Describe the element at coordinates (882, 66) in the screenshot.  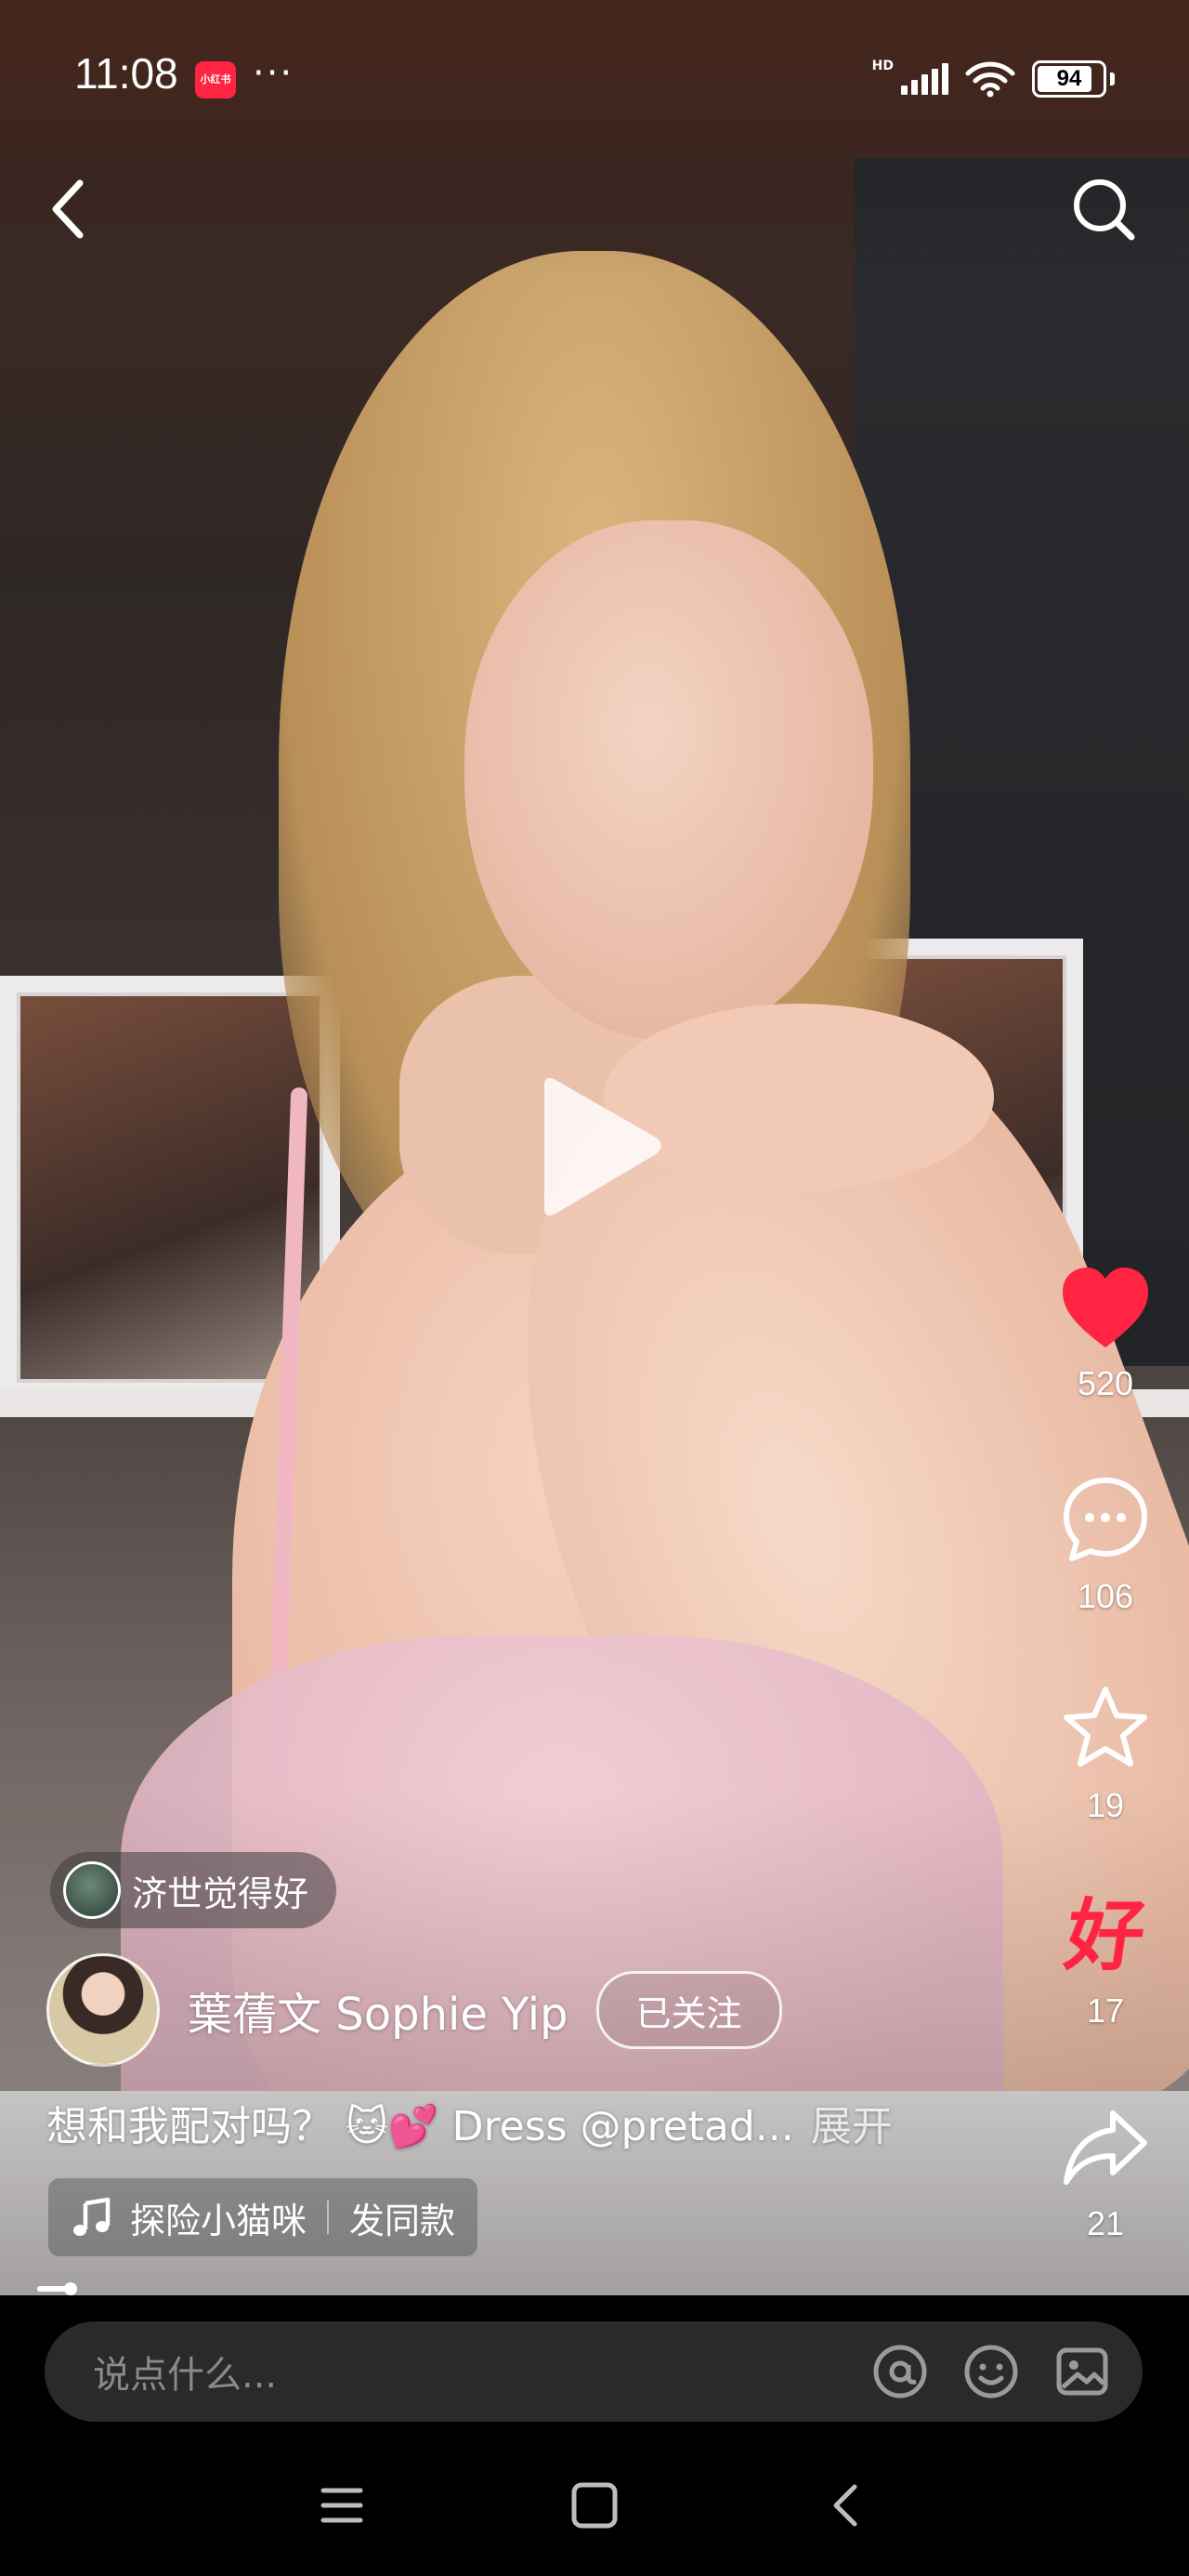
I see `network-type-label: HD` at that location.